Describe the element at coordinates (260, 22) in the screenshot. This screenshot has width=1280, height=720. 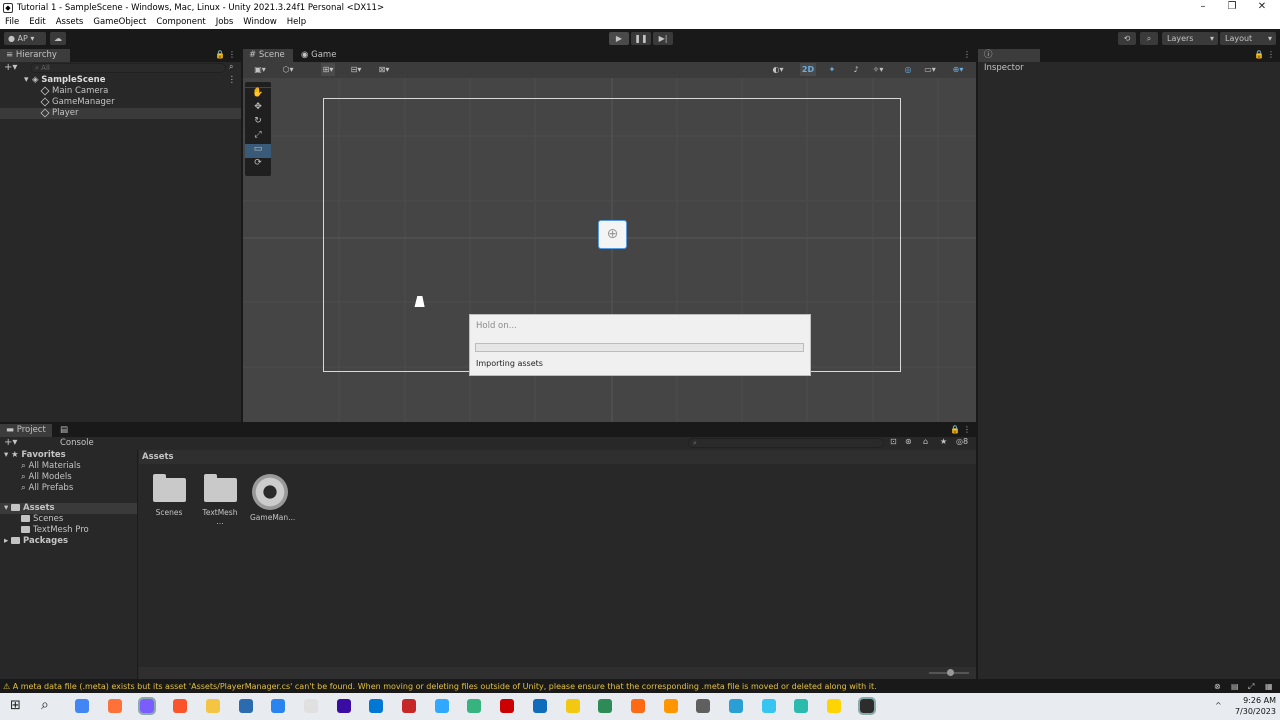
I see `menu-window: Window` at that location.